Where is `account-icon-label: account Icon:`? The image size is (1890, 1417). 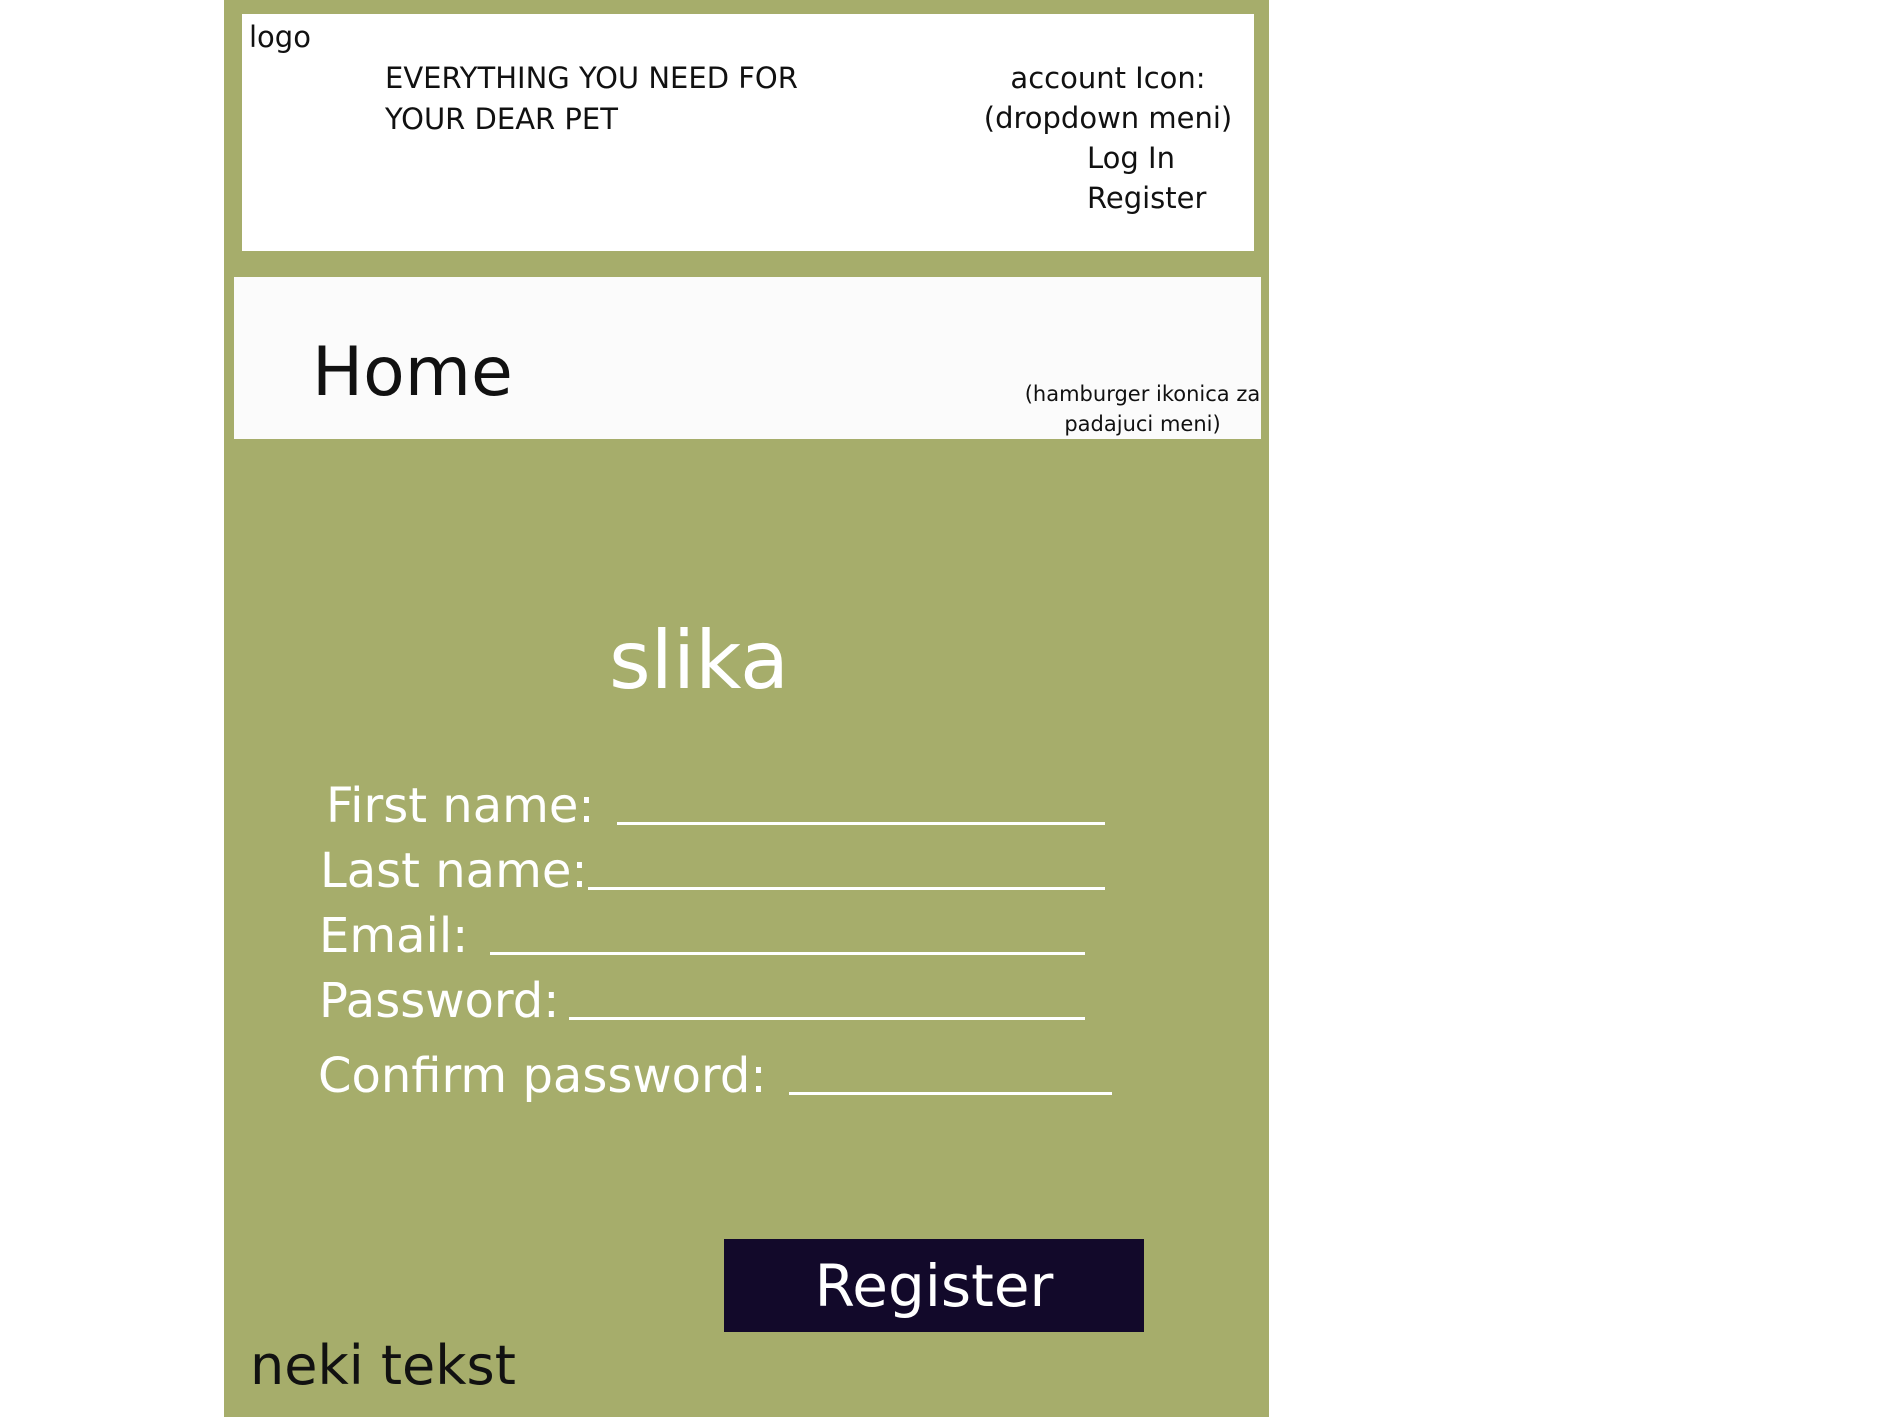 account-icon-label: account Icon: is located at coordinates (1108, 78).